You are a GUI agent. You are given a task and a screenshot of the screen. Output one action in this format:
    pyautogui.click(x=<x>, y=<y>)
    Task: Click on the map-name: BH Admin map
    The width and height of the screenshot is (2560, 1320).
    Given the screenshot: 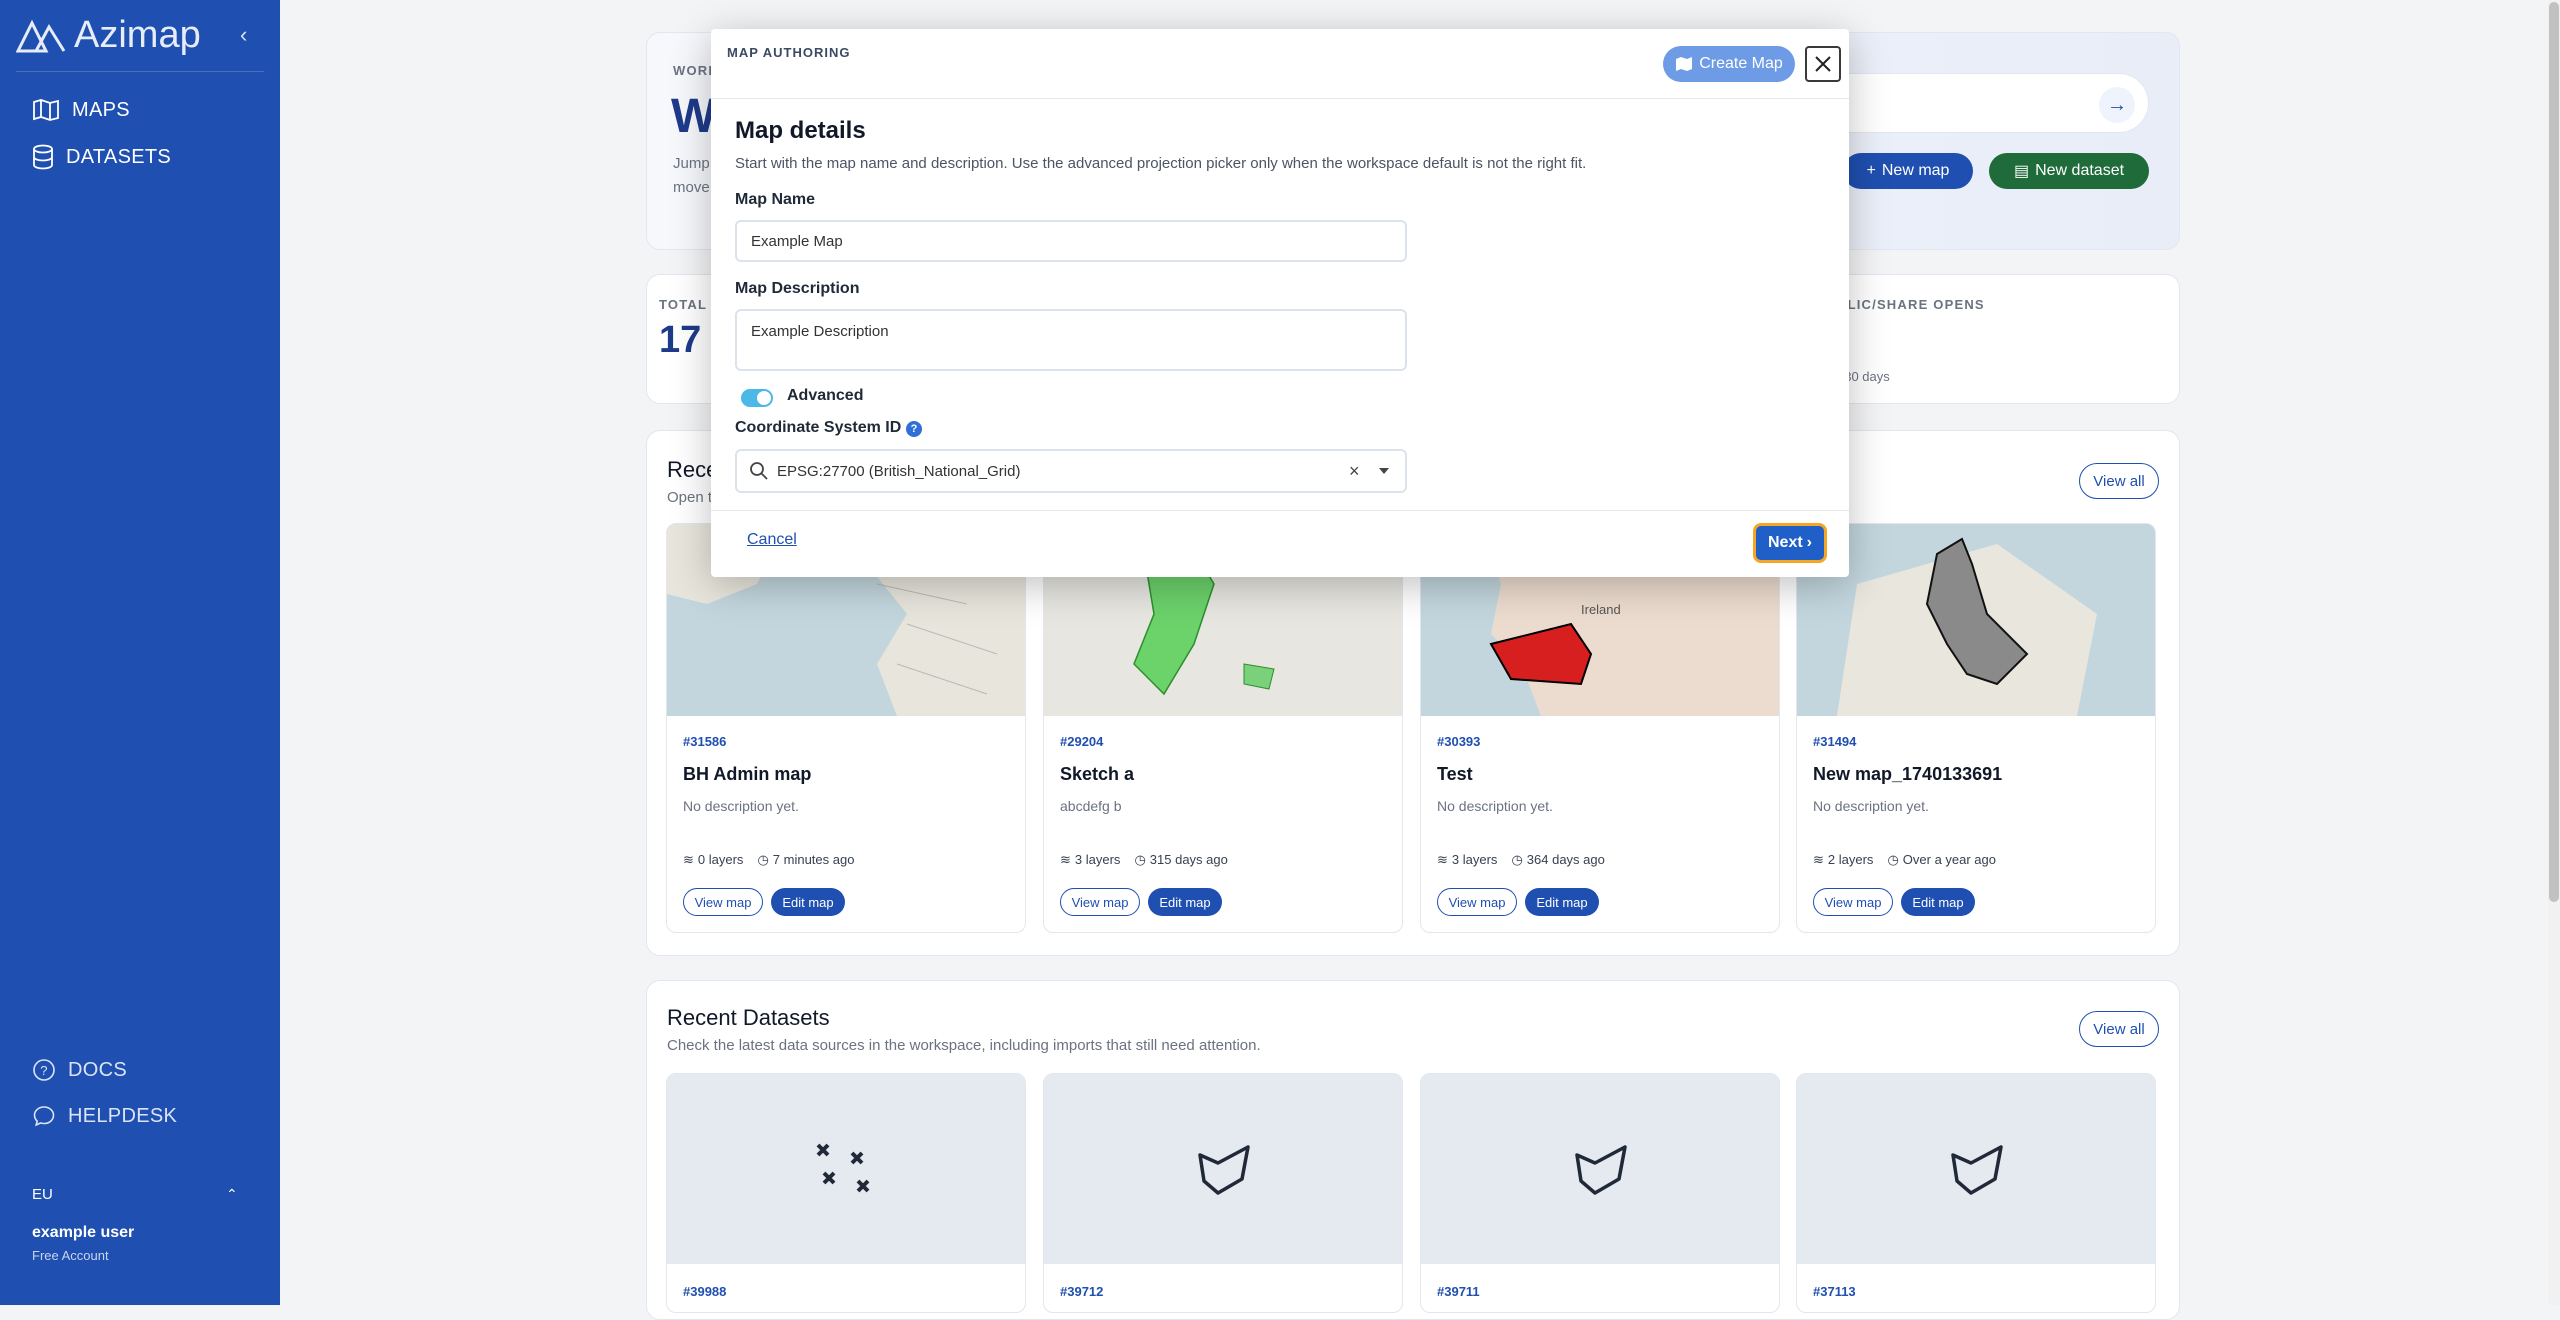 What is the action you would take?
    pyautogui.click(x=747, y=774)
    